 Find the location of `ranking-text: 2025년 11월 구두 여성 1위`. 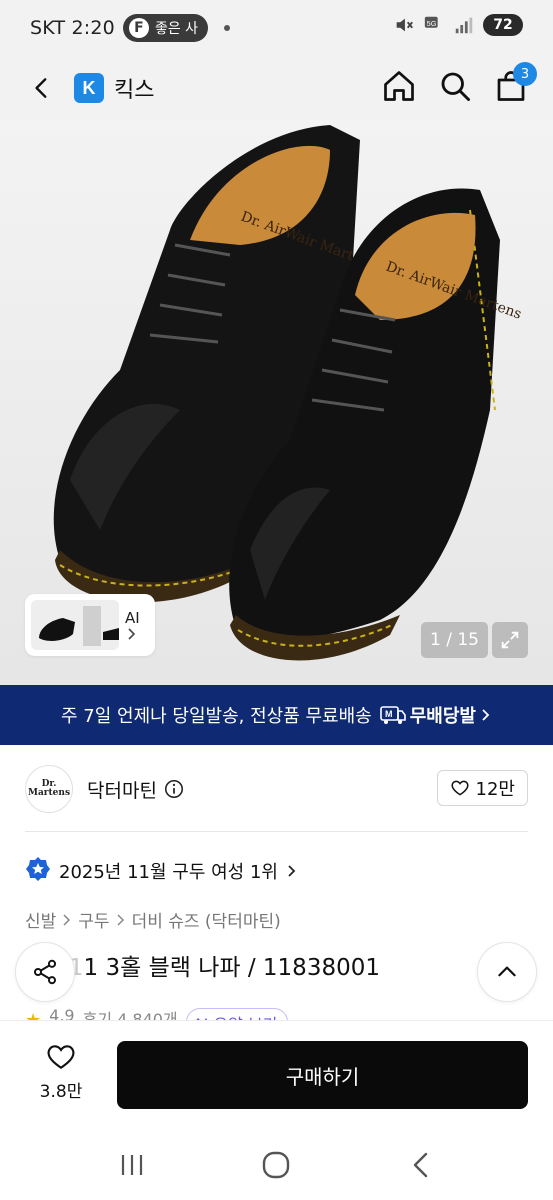

ranking-text: 2025년 11월 구두 여성 1위 is located at coordinates (168, 872).